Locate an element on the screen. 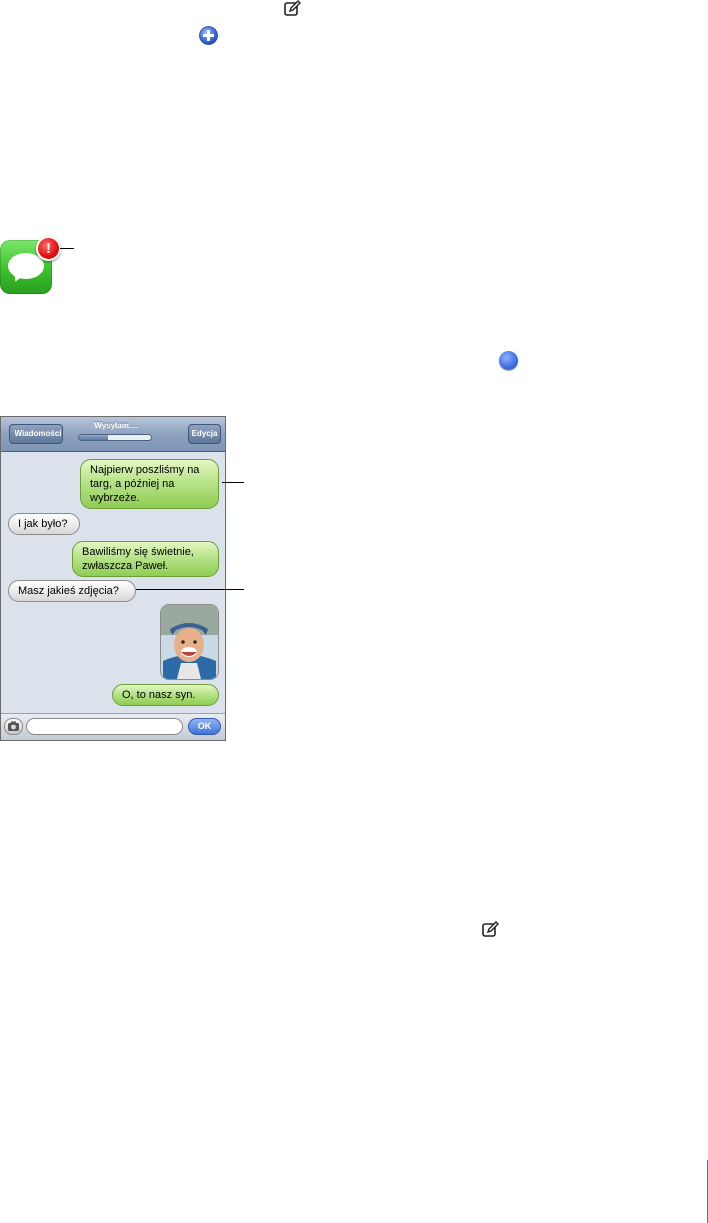 The image size is (708, 1223). photo-message is located at coordinates (189, 642).